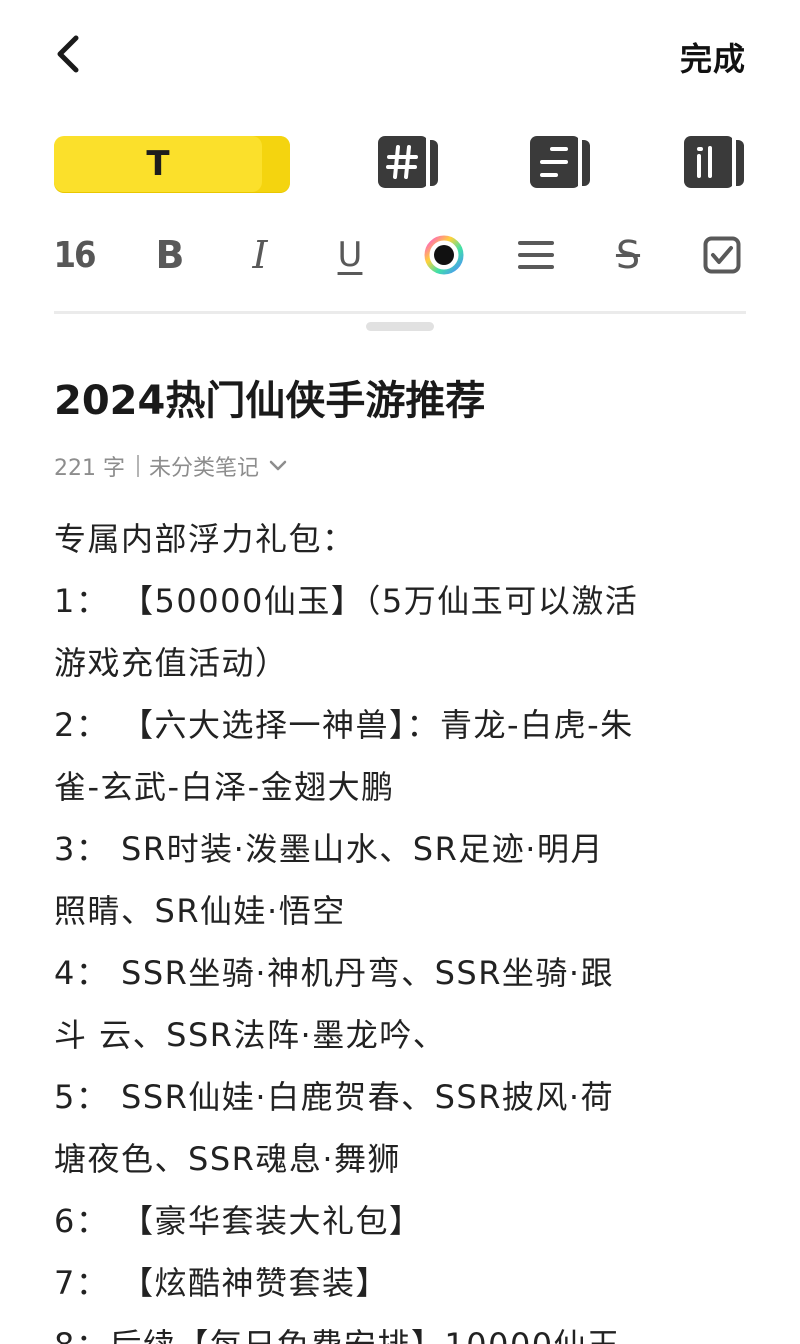 This screenshot has width=800, height=1344. I want to click on body-line: 6： 【豪华套装大礼包】, so click(238, 1221).